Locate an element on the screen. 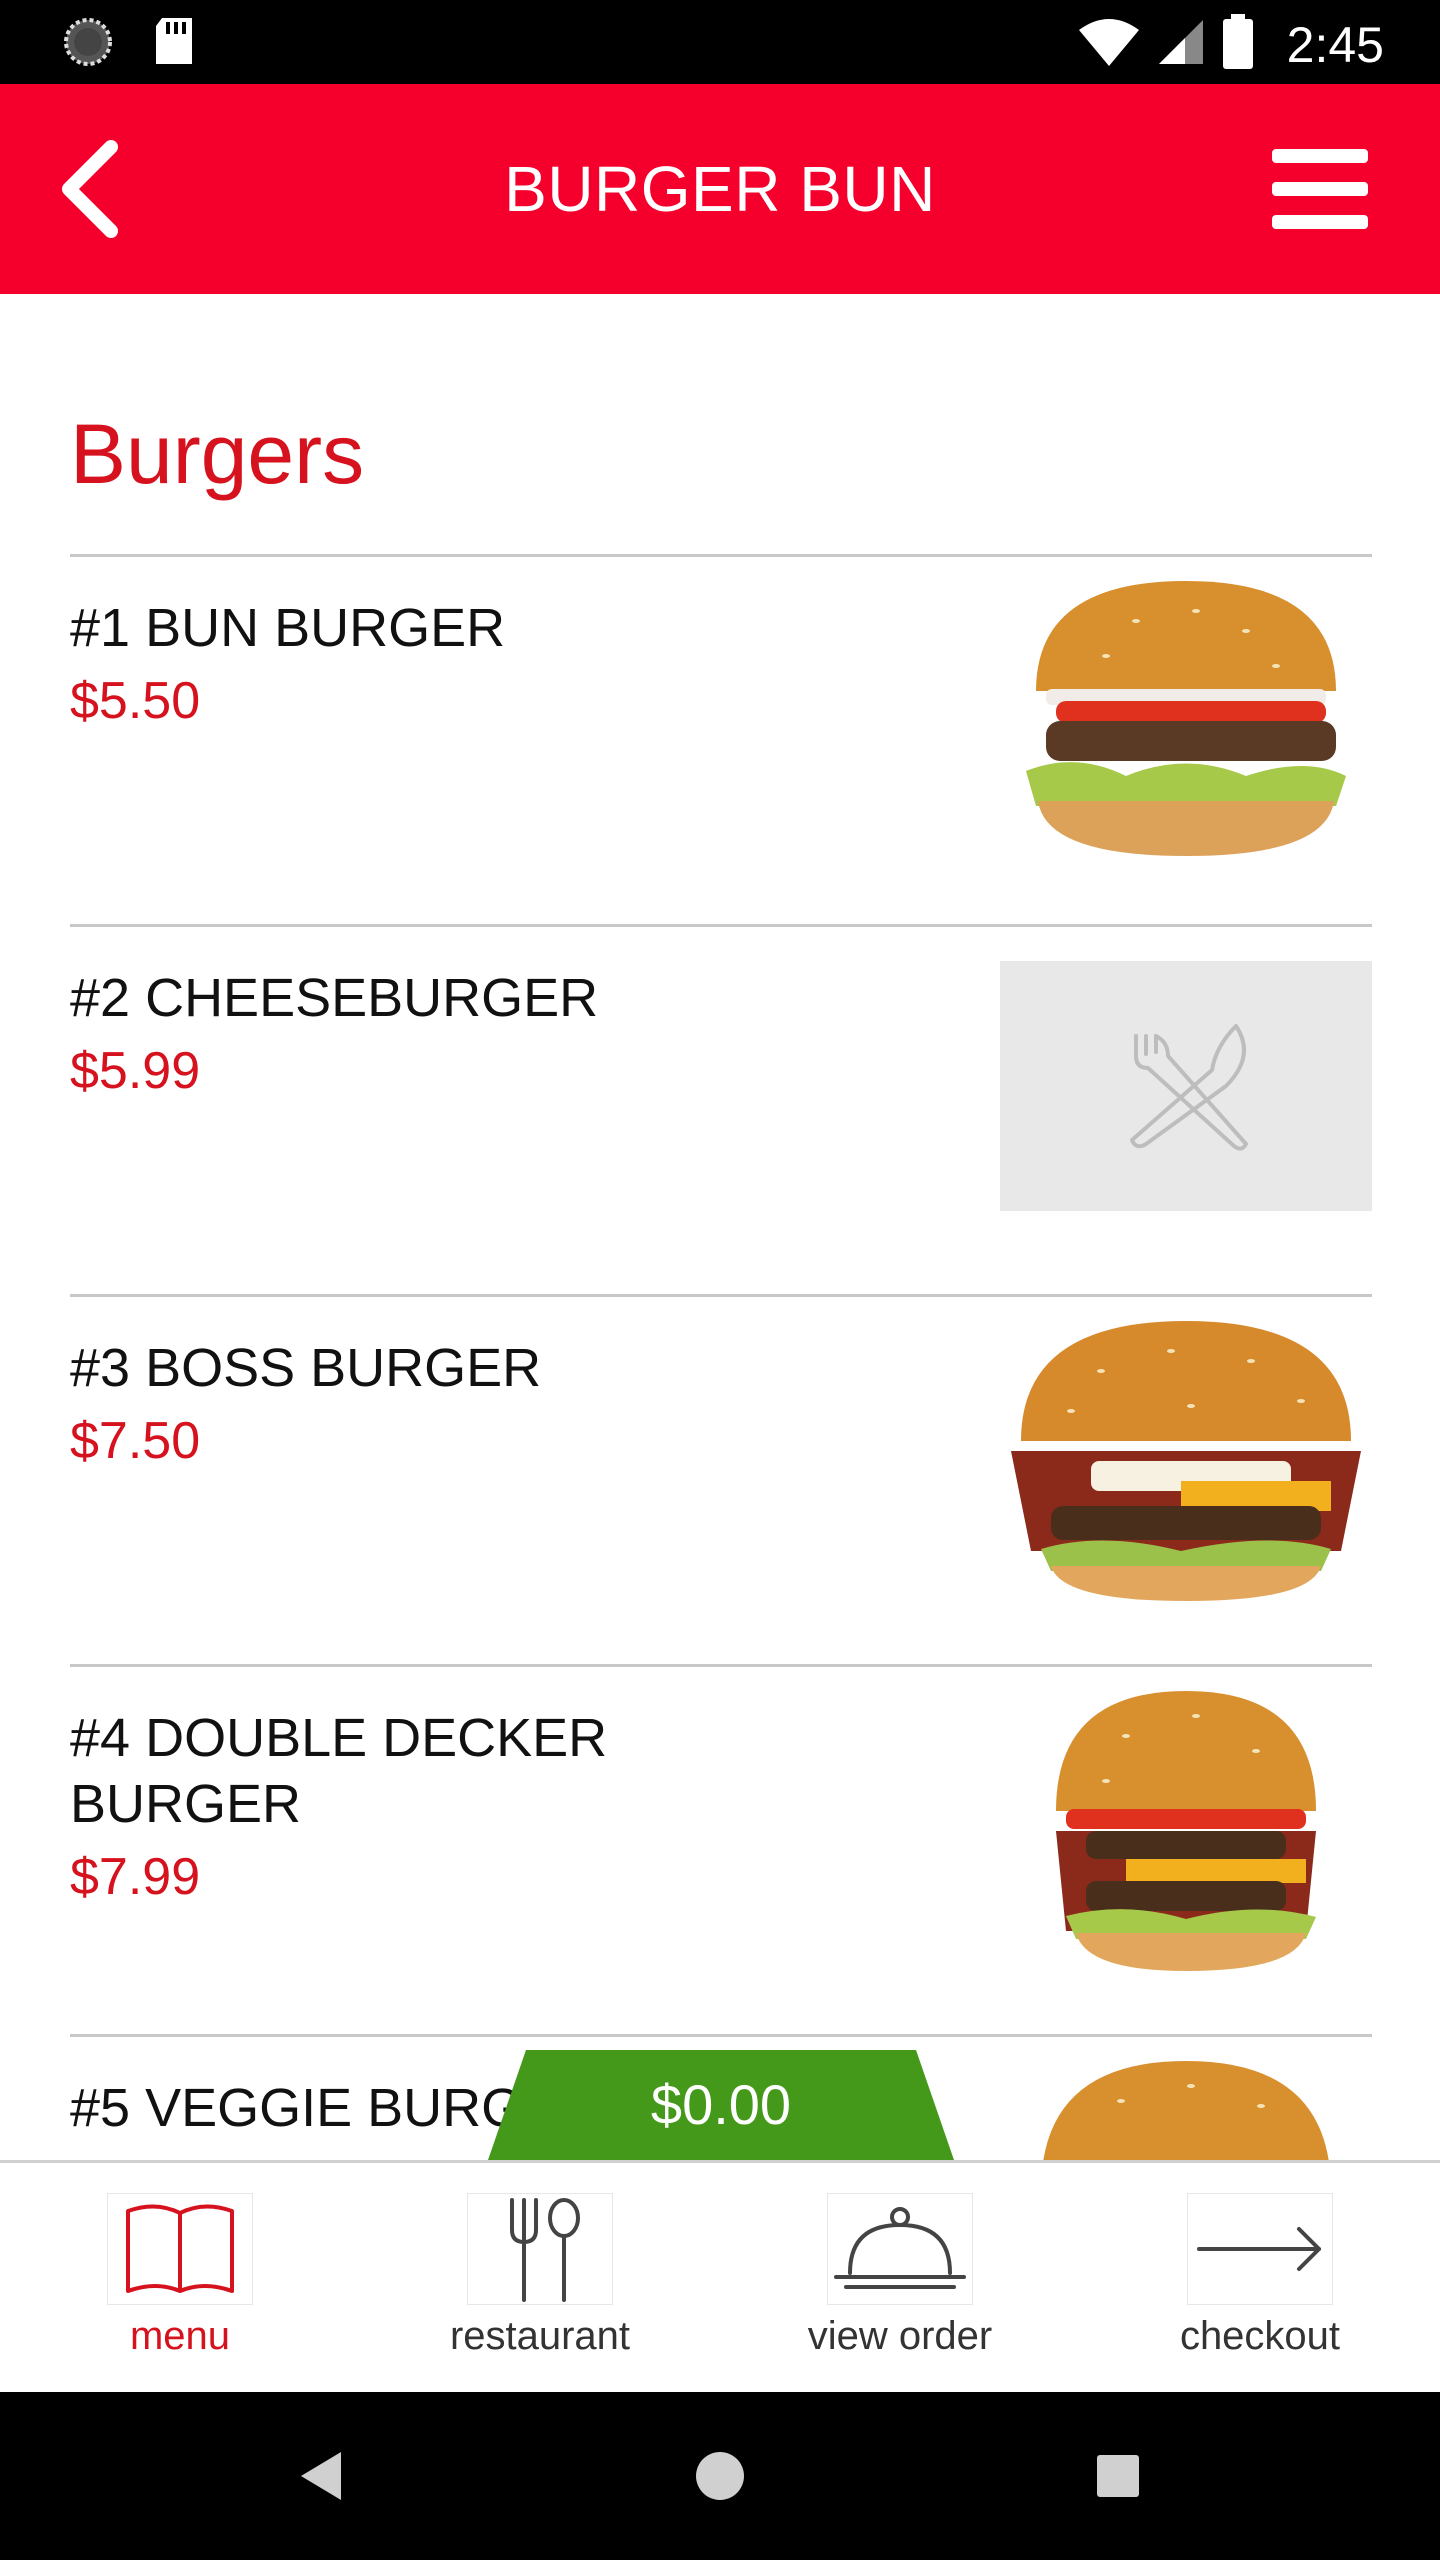 The image size is (1440, 2560). status-right-icons: 2:45 is located at coordinates (1230, 44).